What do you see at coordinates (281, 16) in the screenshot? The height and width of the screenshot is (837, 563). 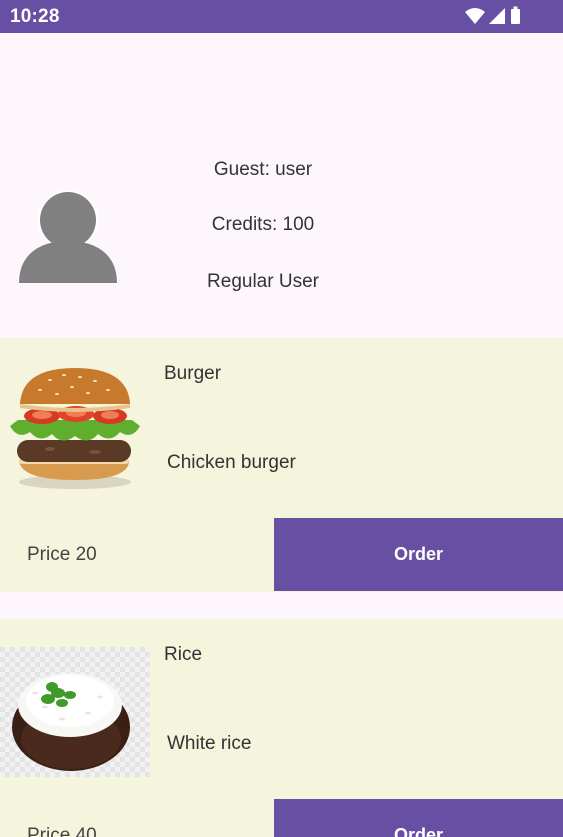 I see `status-bar: 10:28` at bounding box center [281, 16].